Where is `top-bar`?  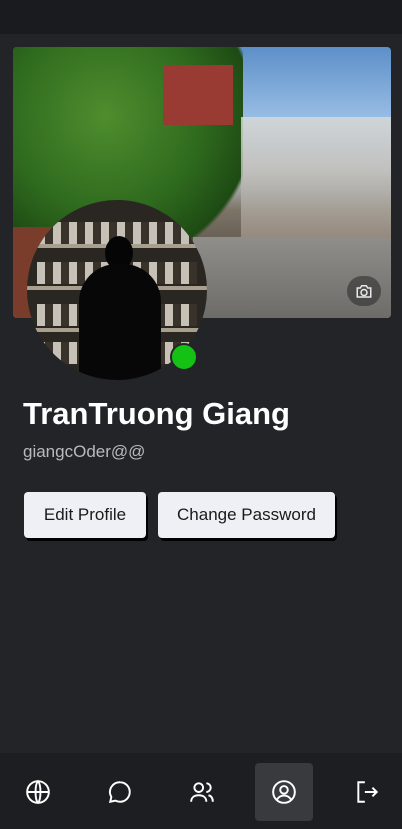
top-bar is located at coordinates (201, 17).